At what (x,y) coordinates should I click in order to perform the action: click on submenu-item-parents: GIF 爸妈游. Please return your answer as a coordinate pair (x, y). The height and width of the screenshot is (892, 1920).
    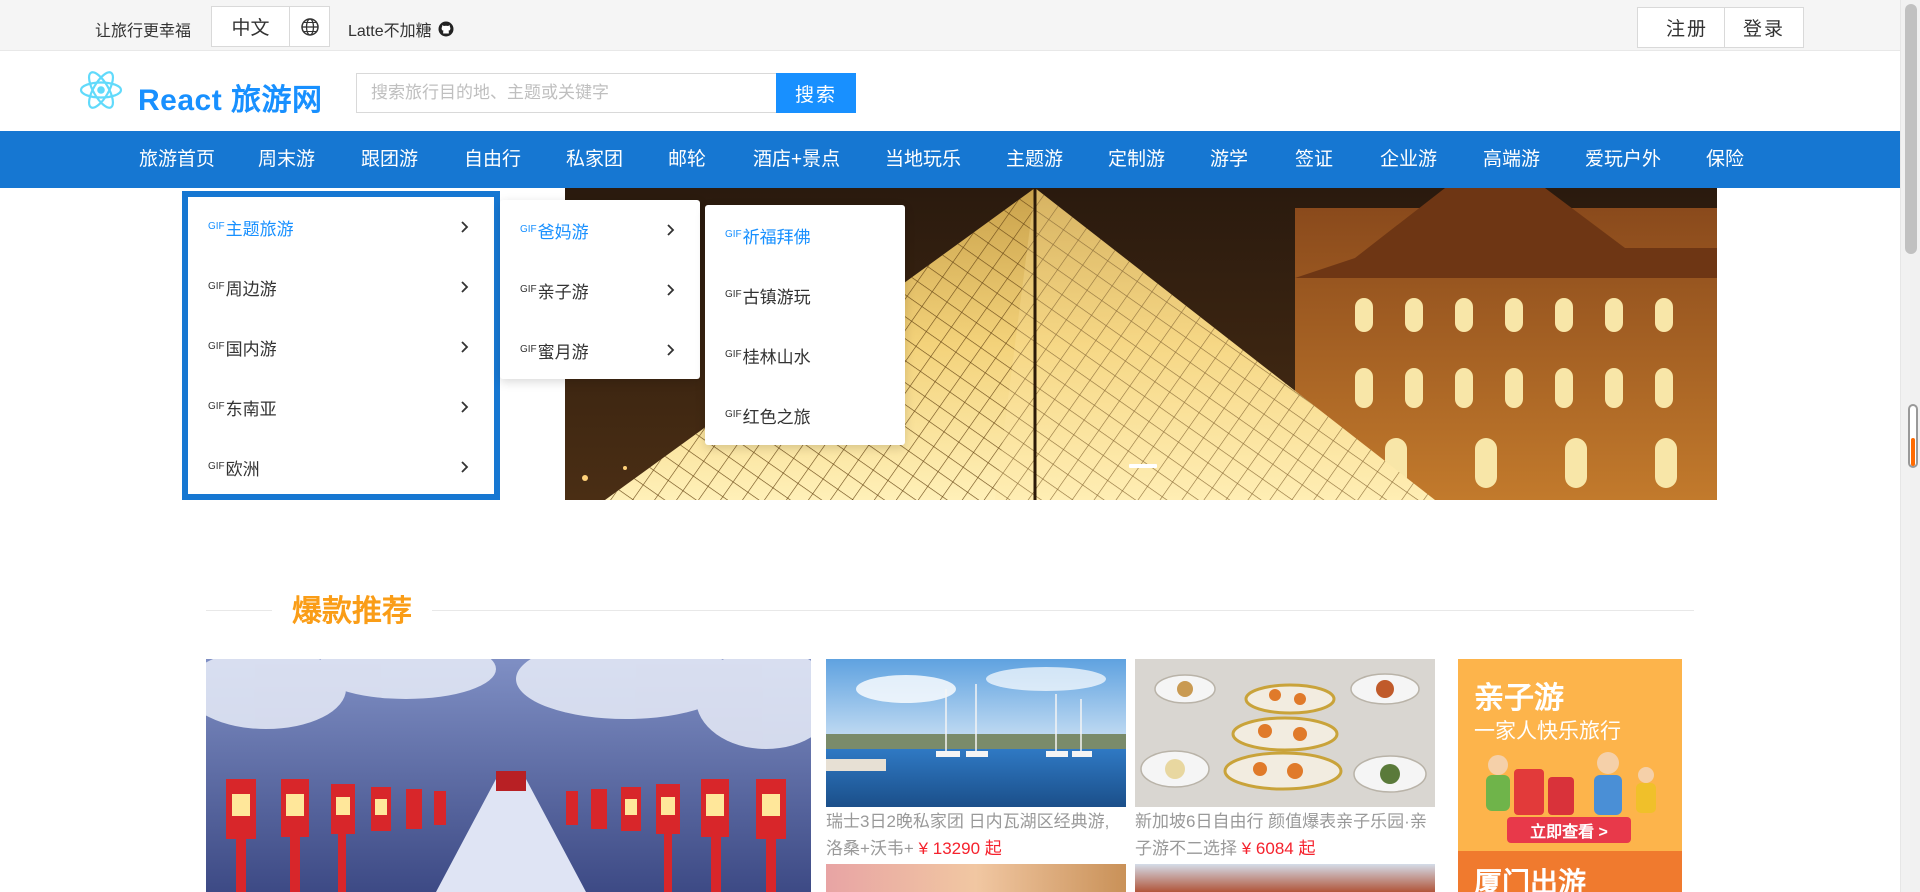
    Looking at the image, I should click on (600, 230).